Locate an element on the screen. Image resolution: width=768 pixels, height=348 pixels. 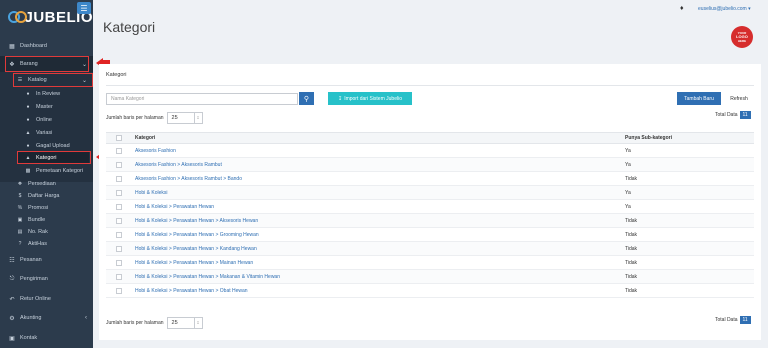
rows-per-page-bottom: Jumlah baris per halaman 25 ↕ is located at coordinates (154, 323).